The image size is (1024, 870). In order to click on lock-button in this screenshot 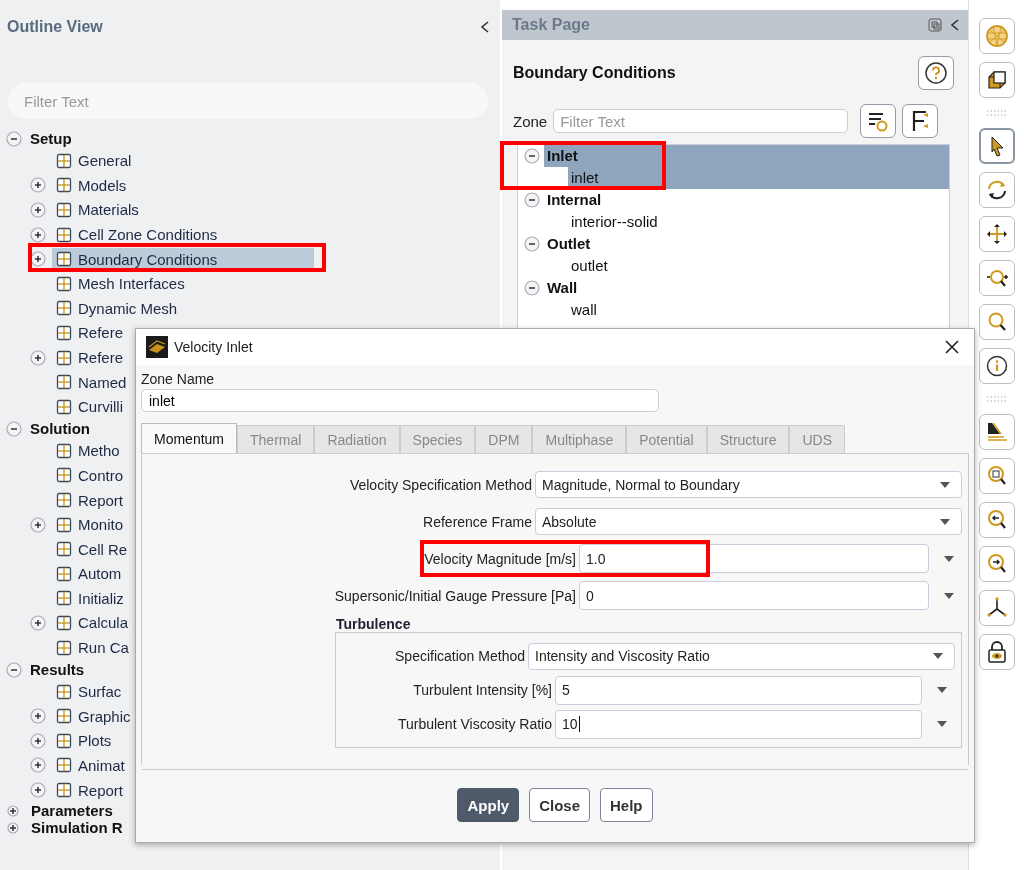, I will do `click(996, 652)`.